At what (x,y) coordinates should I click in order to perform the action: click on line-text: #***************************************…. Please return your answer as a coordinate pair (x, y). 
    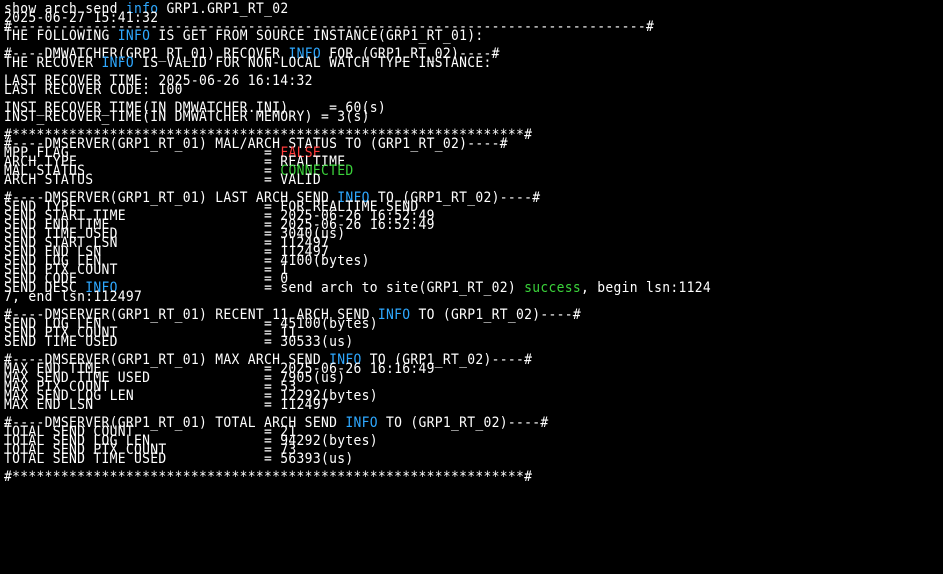
    Looking at the image, I should click on (268, 477).